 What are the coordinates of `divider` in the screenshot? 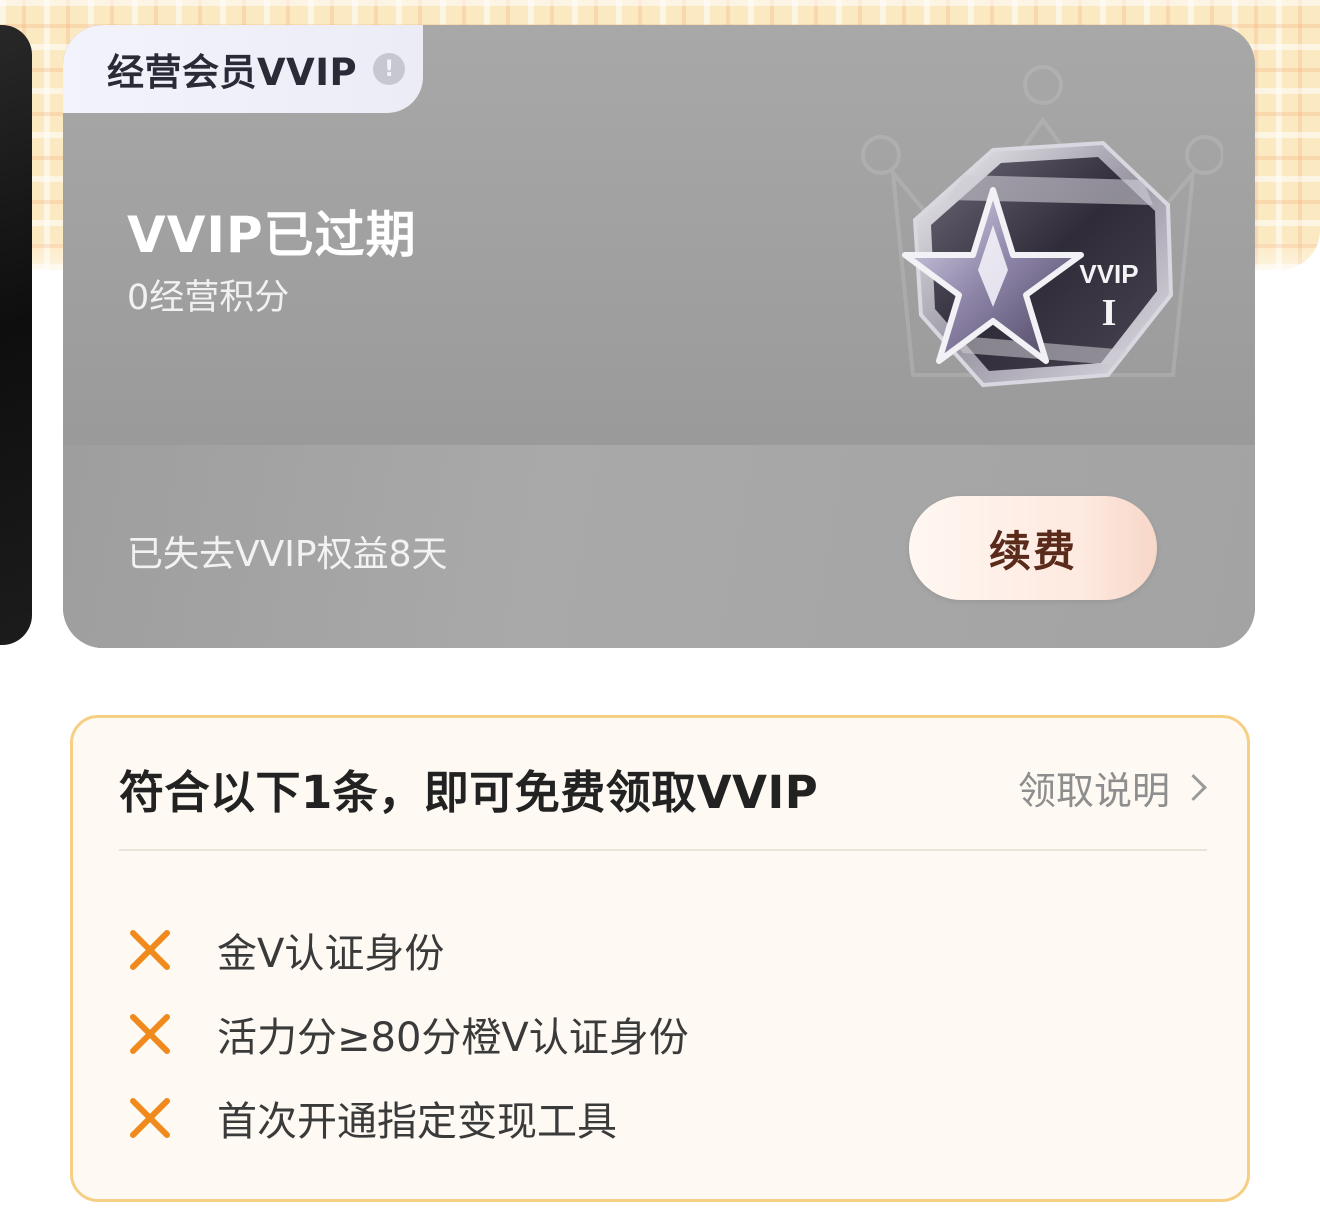 It's located at (663, 850).